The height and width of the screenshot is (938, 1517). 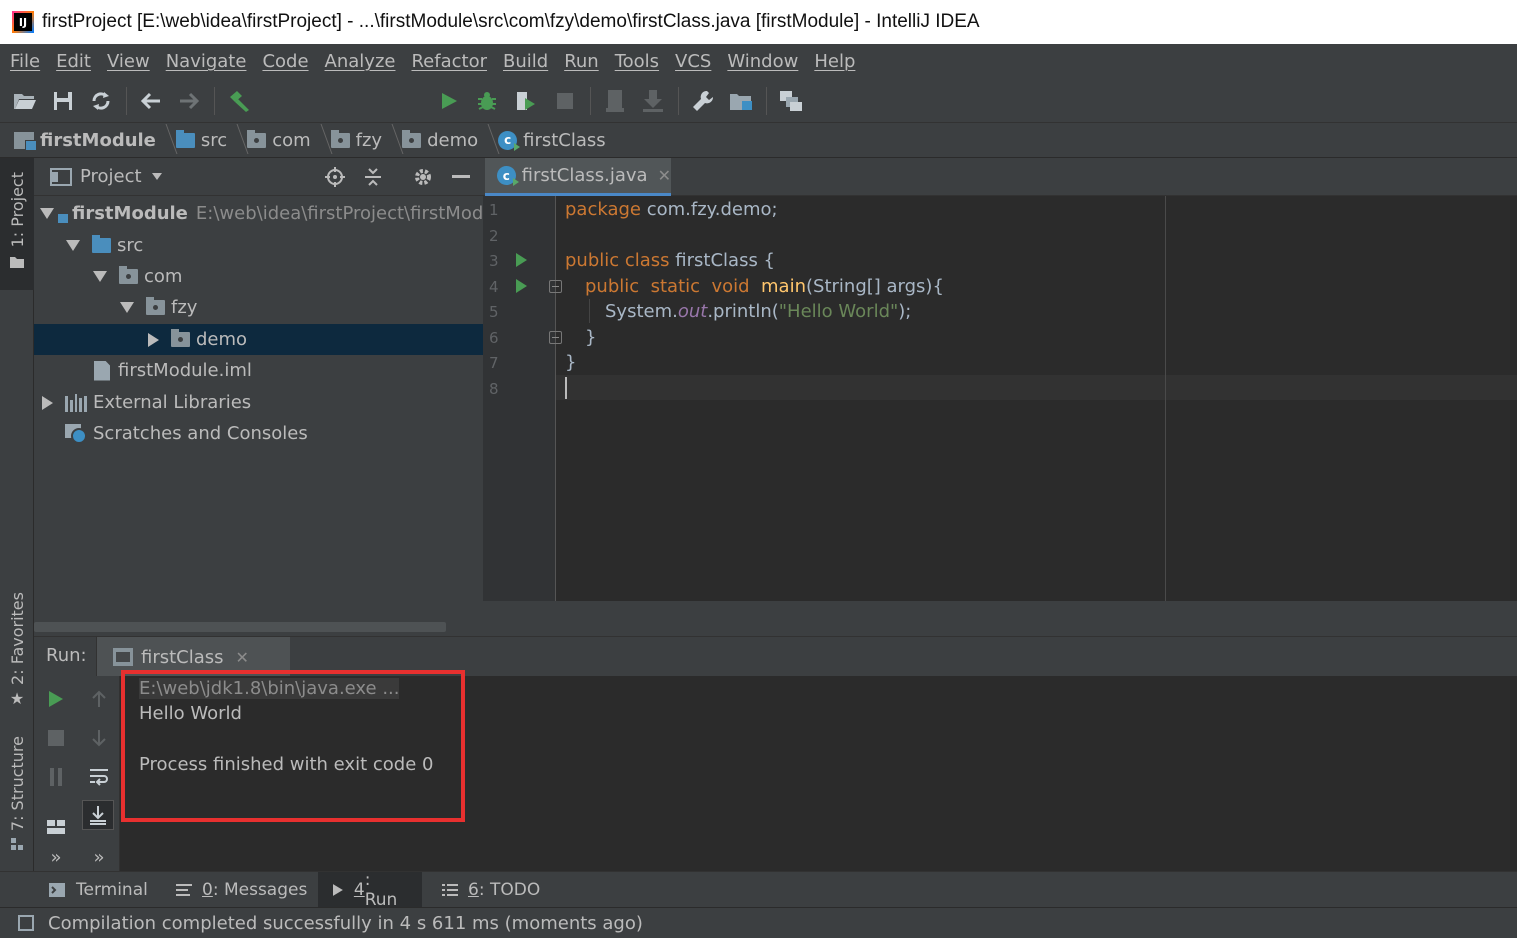 I want to click on layout-icon, so click(x=56, y=827).